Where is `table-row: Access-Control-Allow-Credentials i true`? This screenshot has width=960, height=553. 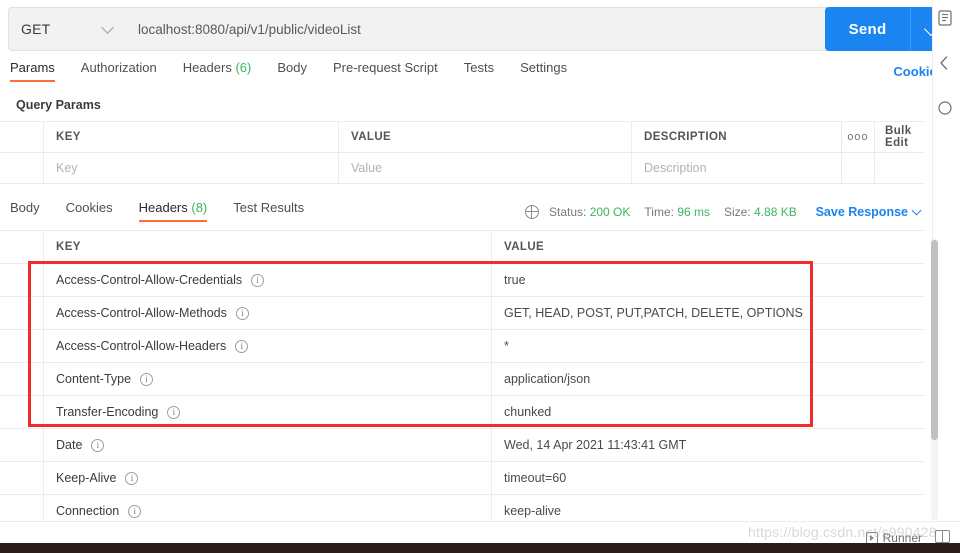 table-row: Access-Control-Allow-Credentials i true is located at coordinates (462, 280).